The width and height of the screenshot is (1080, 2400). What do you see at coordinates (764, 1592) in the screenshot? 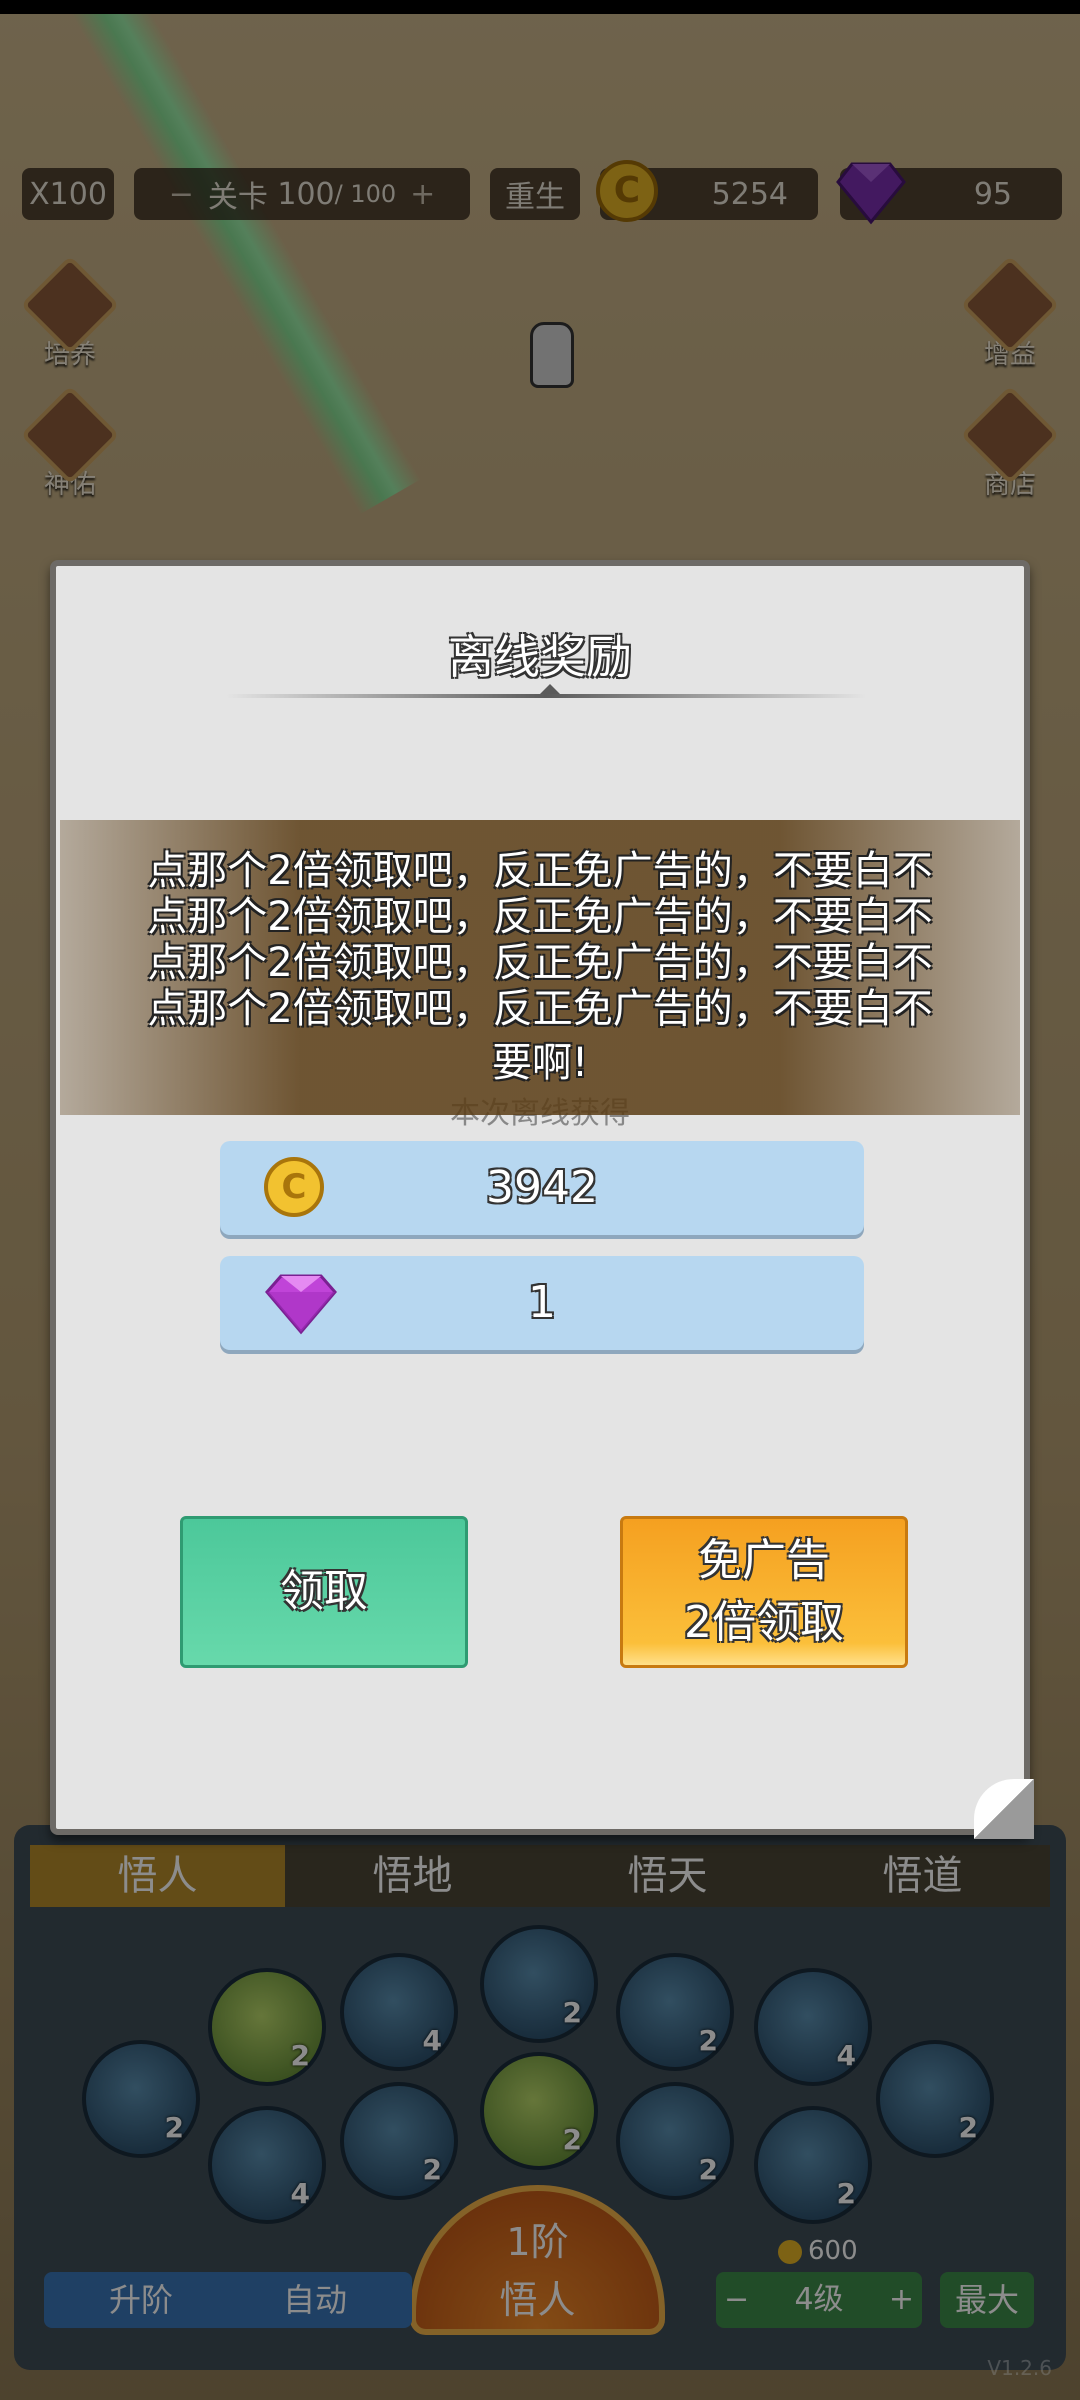
I see `double-claim-button: 免广告 2倍领取` at bounding box center [764, 1592].